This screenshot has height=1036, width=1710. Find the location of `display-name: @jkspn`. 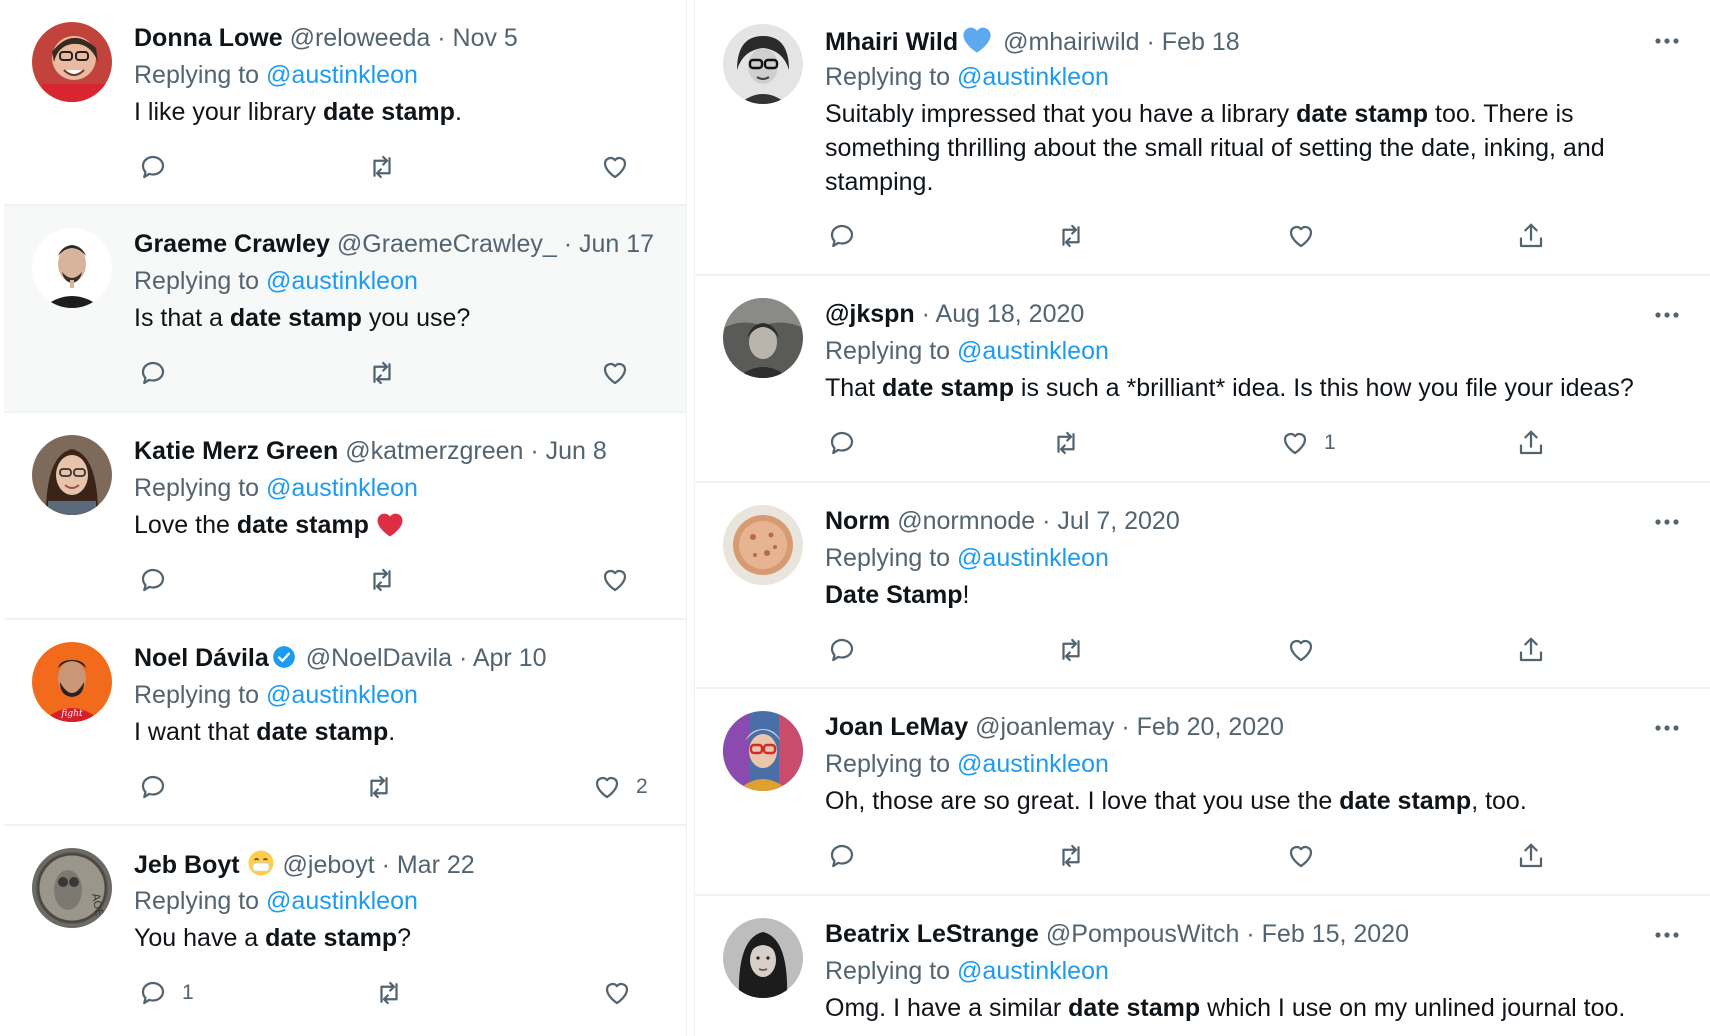

display-name: @jkspn is located at coordinates (870, 314).